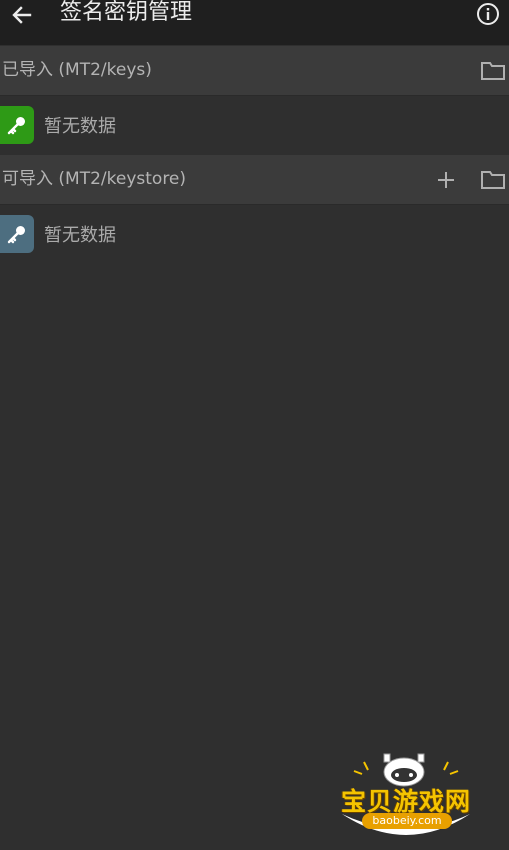  Describe the element at coordinates (407, 821) in the screenshot. I see `watermark-url: baobeiy.com` at that location.